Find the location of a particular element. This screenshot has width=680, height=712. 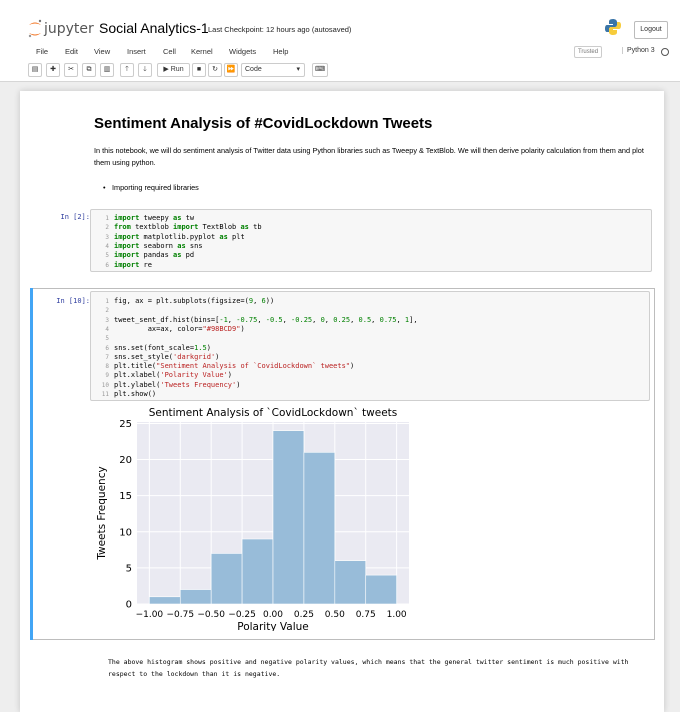

y-axis-label: Tweets Frequency is located at coordinates (102, 513).